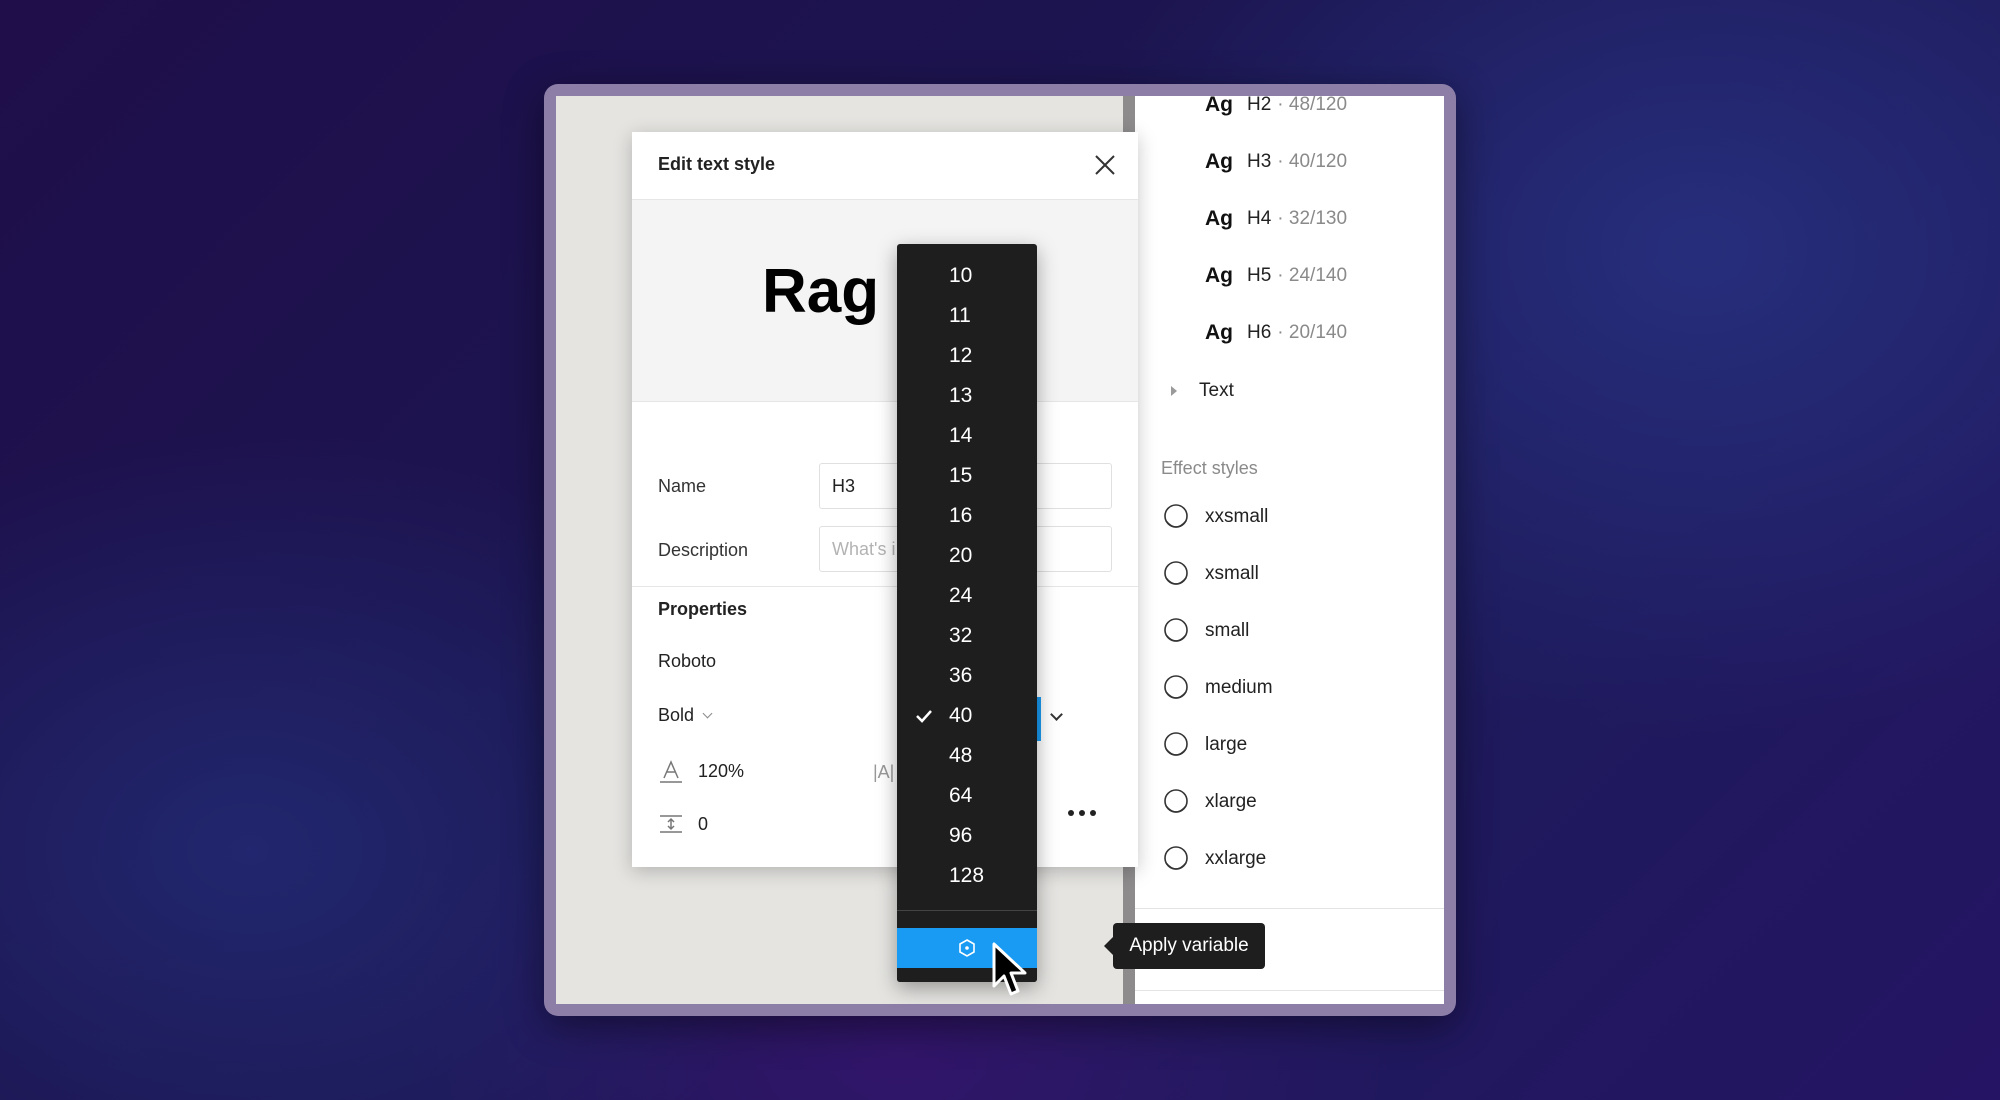 The width and height of the screenshot is (2000, 1100). Describe the element at coordinates (967, 636) in the screenshot. I see `font-size-option: 32` at that location.